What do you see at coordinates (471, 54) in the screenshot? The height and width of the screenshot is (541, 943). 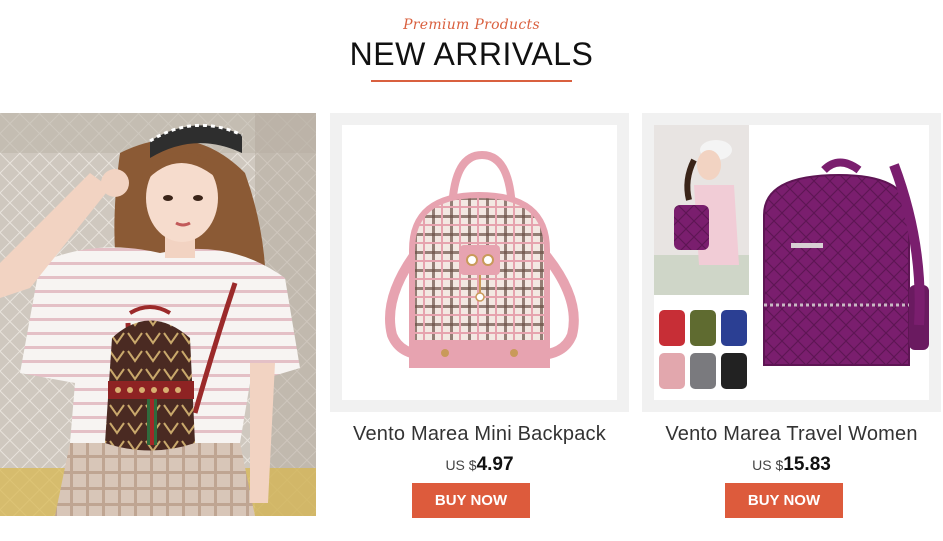 I see `section-title: NEW ARRIVALS` at bounding box center [471, 54].